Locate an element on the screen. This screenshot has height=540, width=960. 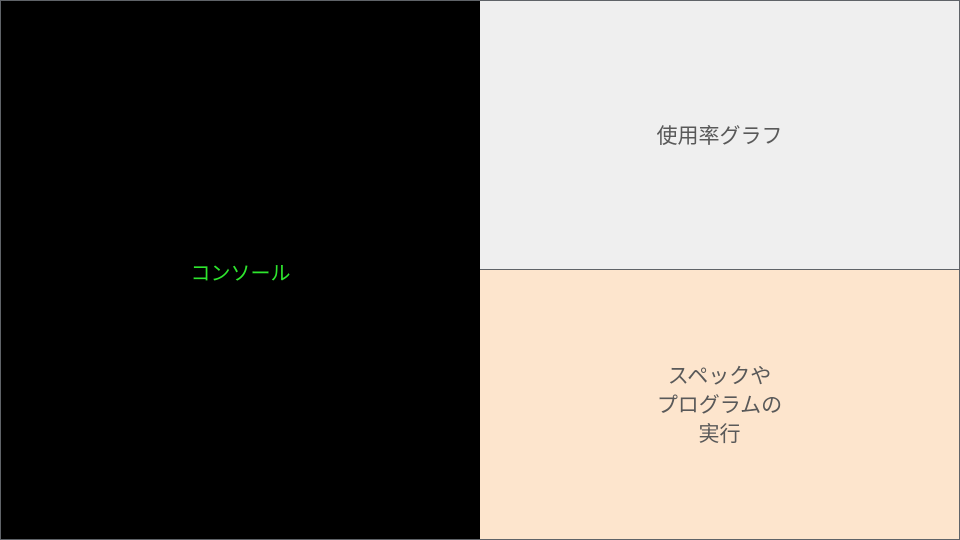
spec-line-1: スペックや is located at coordinates (719, 376).